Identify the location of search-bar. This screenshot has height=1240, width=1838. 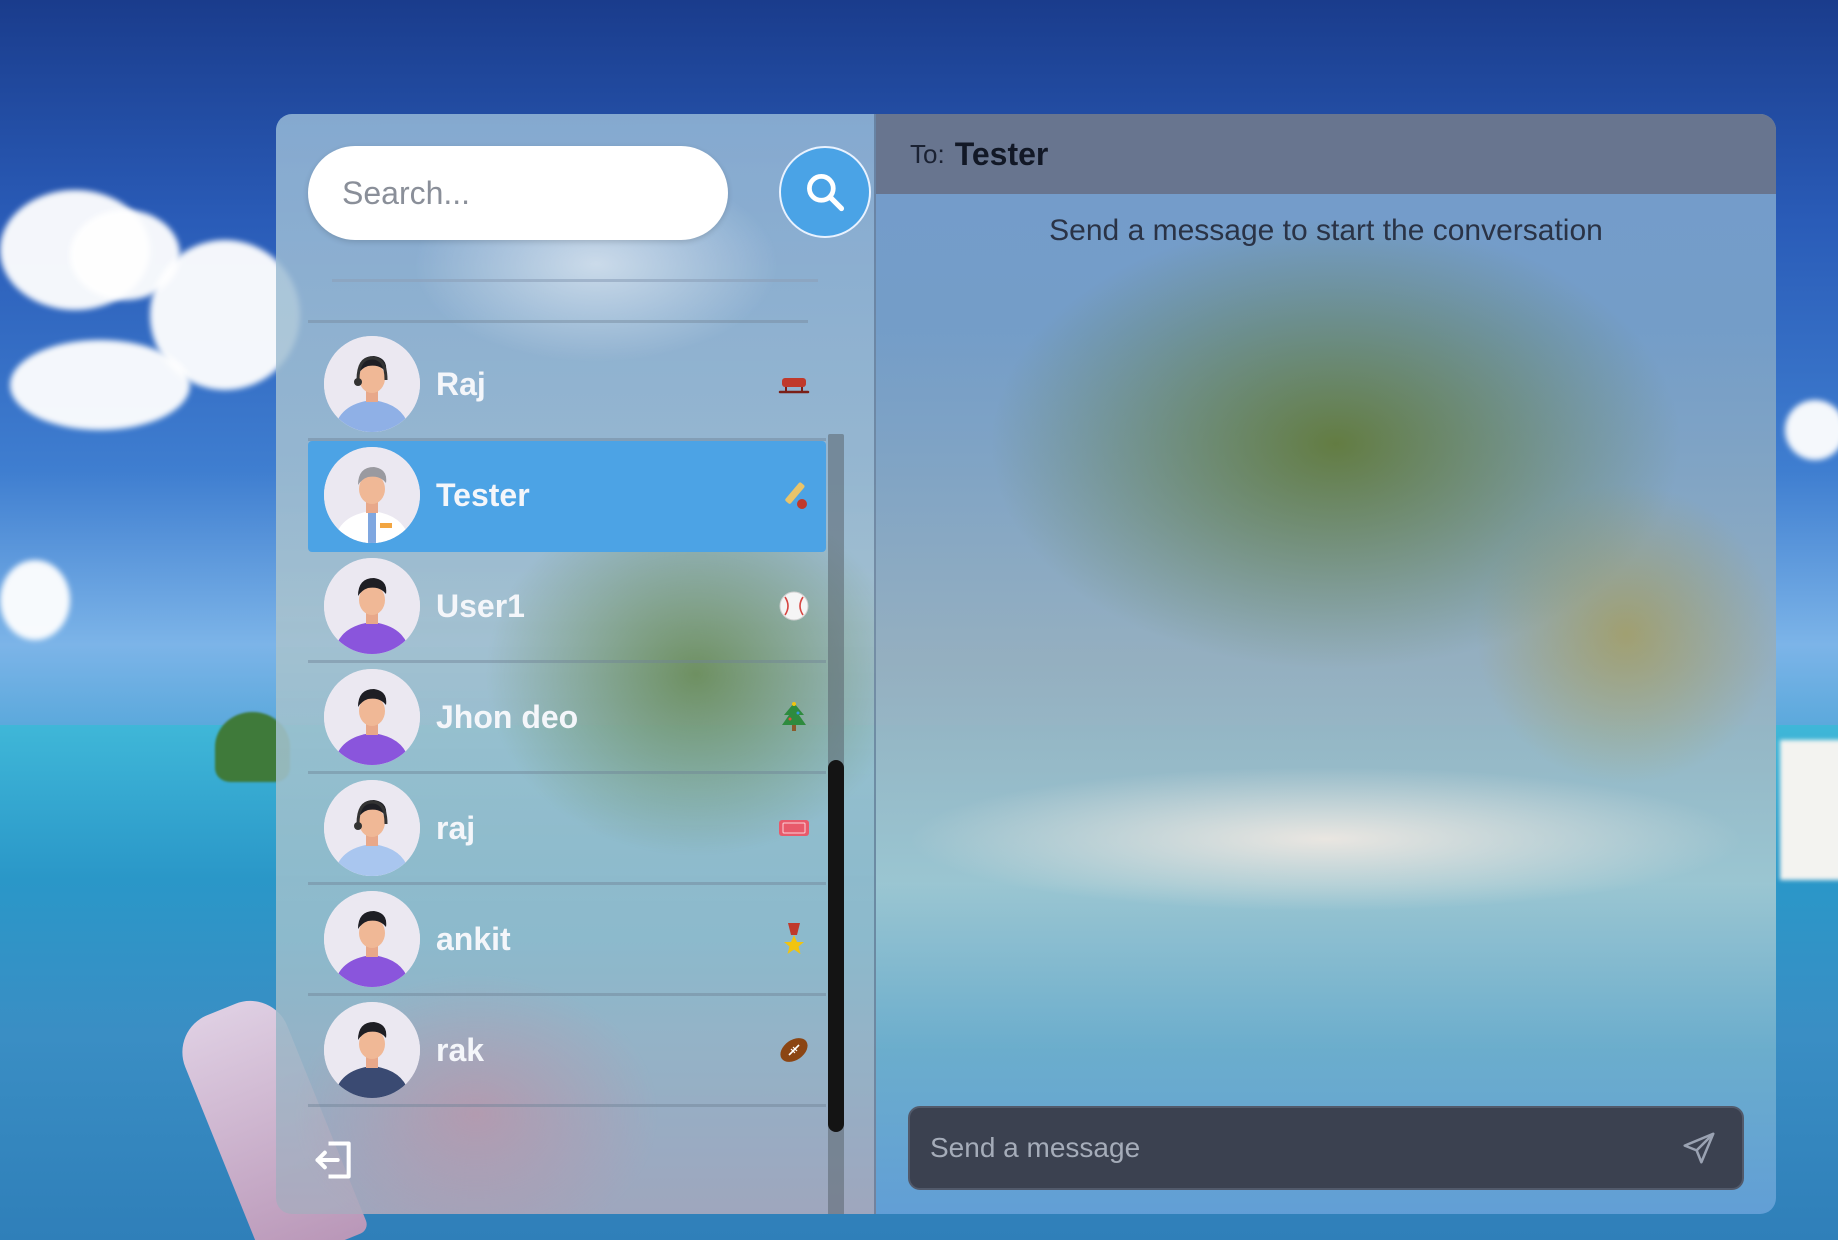
(589, 194).